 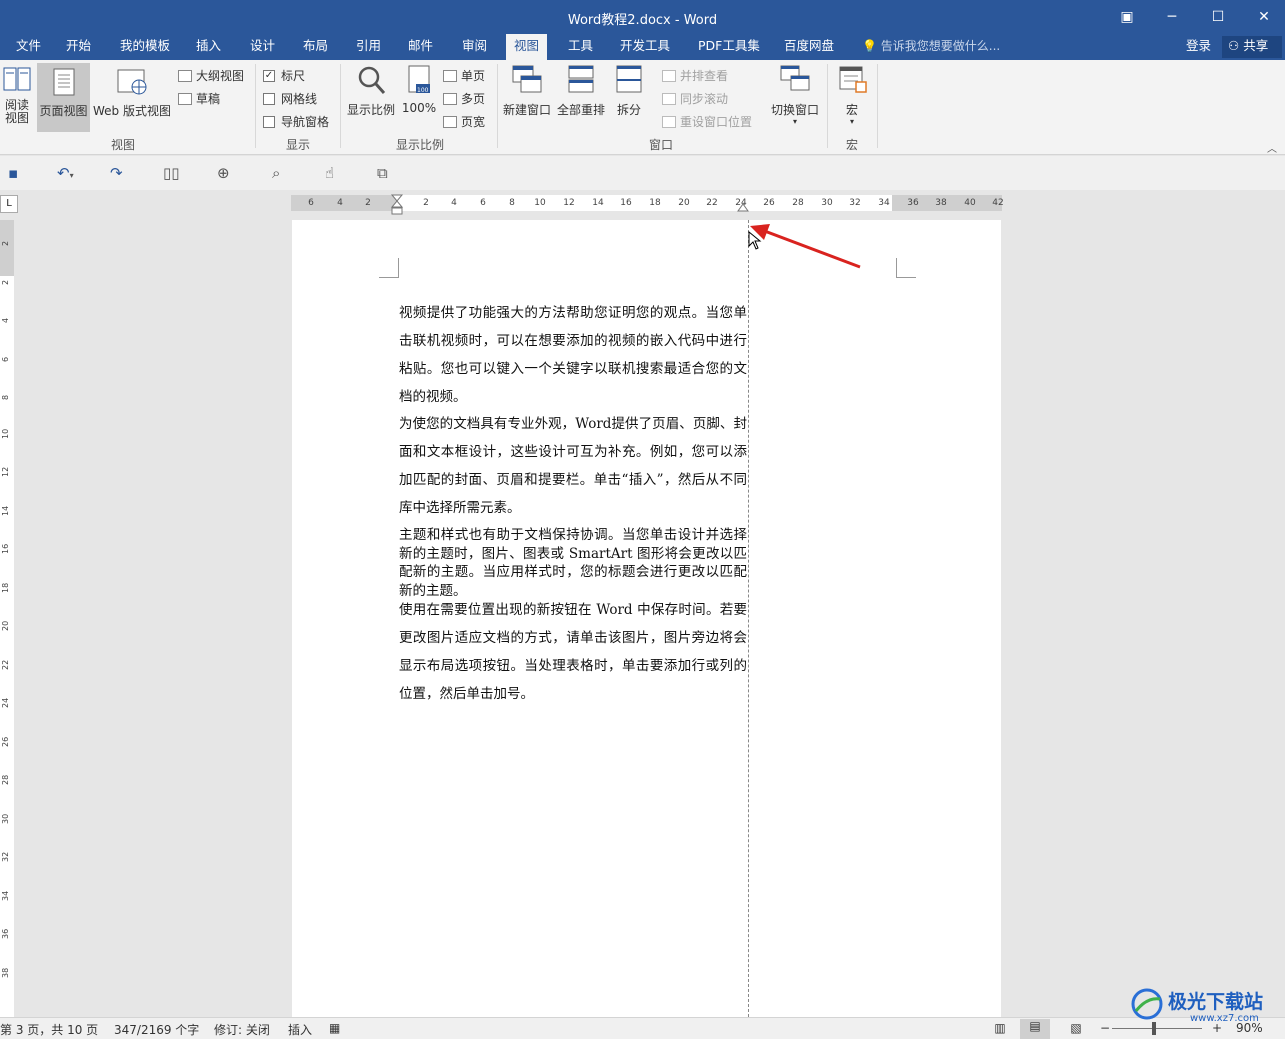 I want to click on tab-ref: 引用, so click(x=368, y=47).